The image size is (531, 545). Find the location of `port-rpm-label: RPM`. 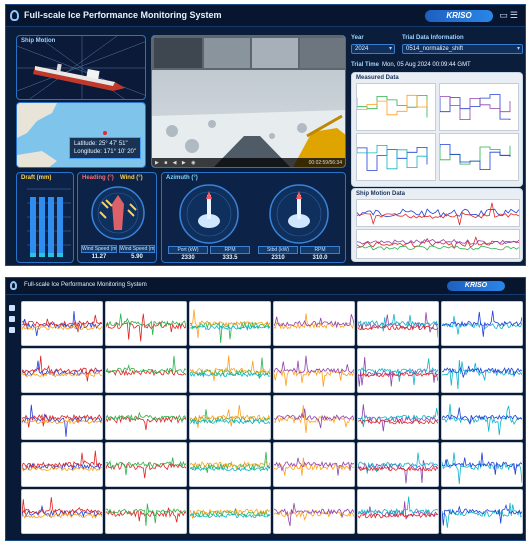

port-rpm-label: RPM is located at coordinates (230, 250).